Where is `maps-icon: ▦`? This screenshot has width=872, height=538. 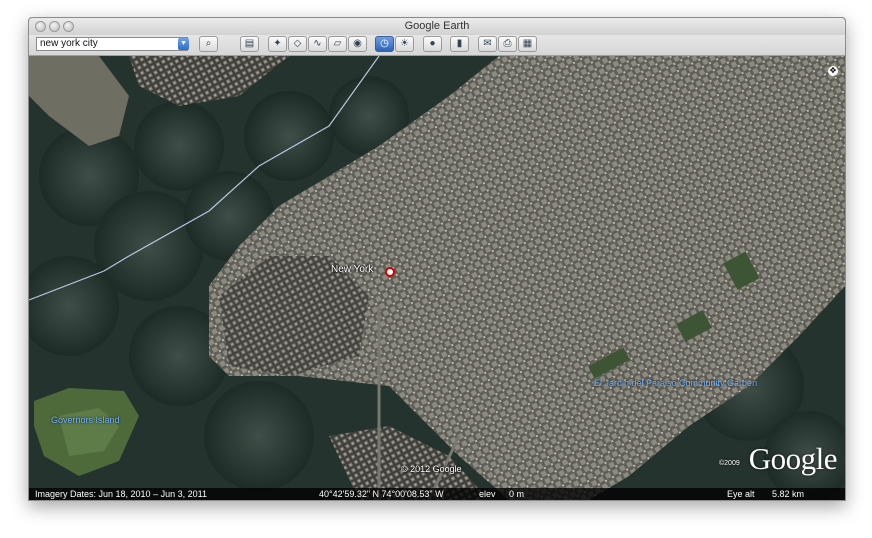 maps-icon: ▦ is located at coordinates (527, 44).